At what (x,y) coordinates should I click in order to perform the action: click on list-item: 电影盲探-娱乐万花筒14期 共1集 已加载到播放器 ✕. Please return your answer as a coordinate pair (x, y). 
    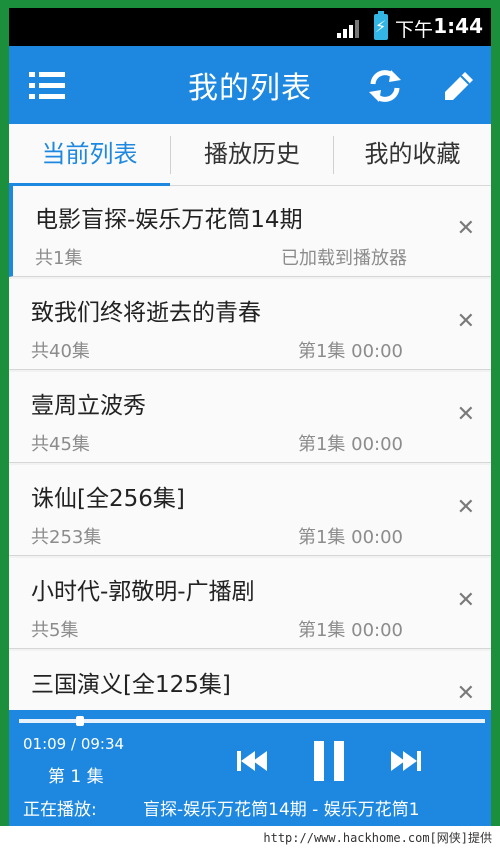
    Looking at the image, I should click on (250, 231).